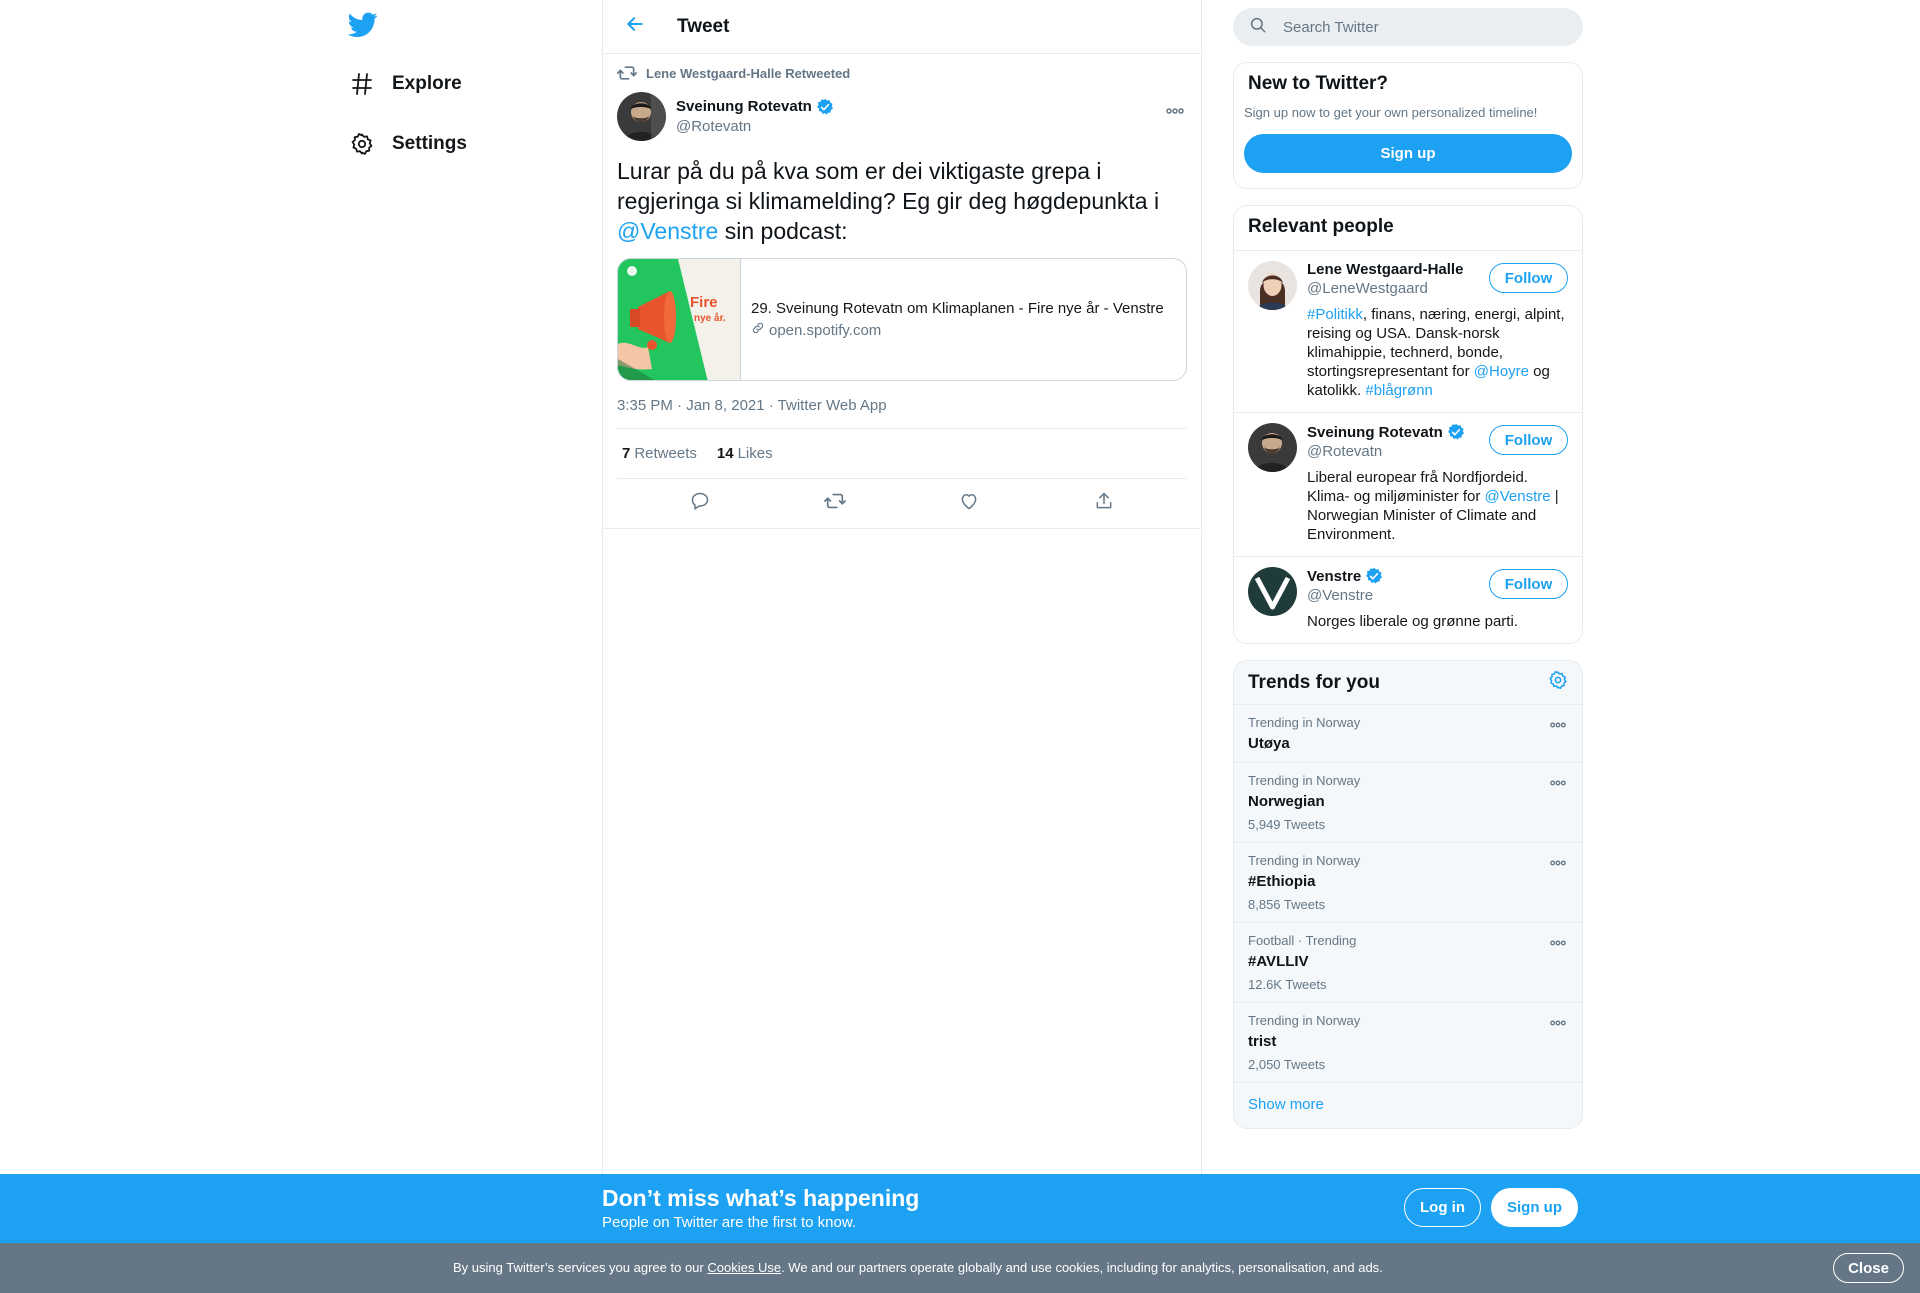  I want to click on relevant-people-title: Relevant people, so click(1321, 226).